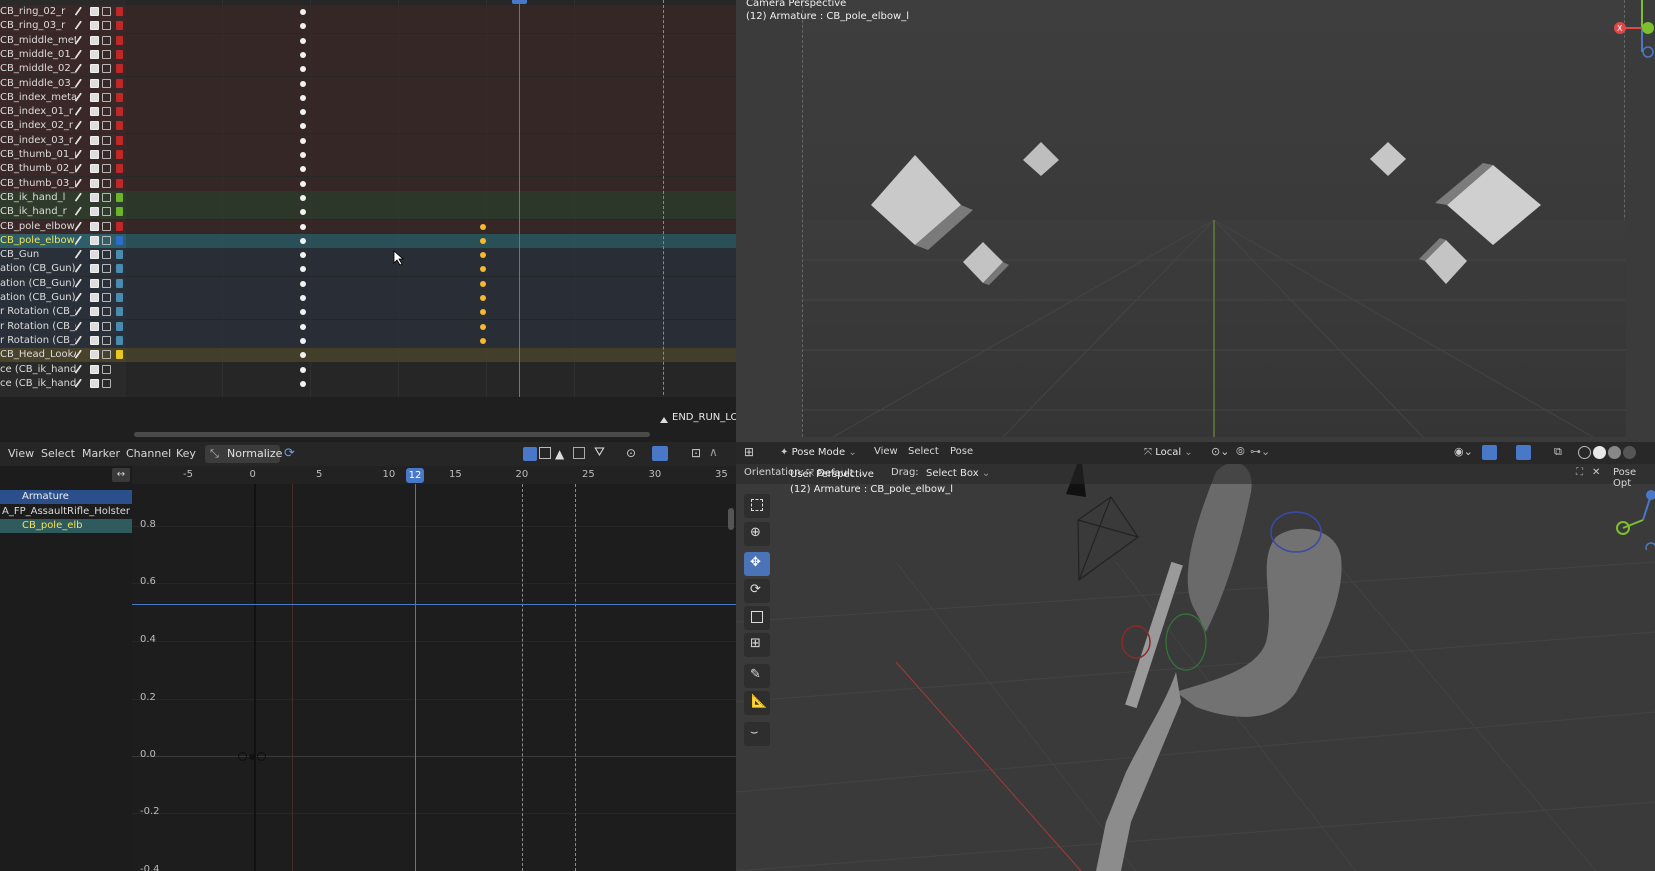  Describe the element at coordinates (415, 475) in the screenshot. I see `current-frame-indicator: 12` at that location.